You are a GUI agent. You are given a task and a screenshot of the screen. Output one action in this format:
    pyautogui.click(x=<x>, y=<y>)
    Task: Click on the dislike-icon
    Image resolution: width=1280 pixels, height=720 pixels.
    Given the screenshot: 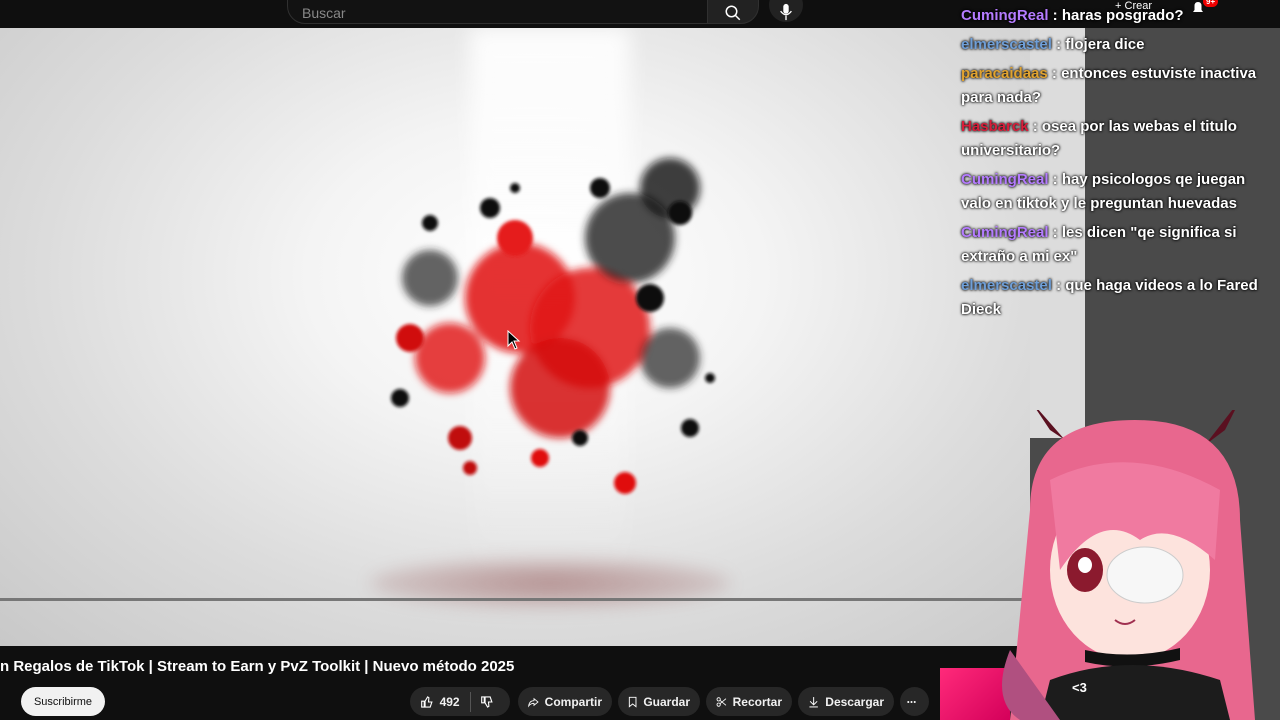 What is the action you would take?
    pyautogui.click(x=487, y=702)
    